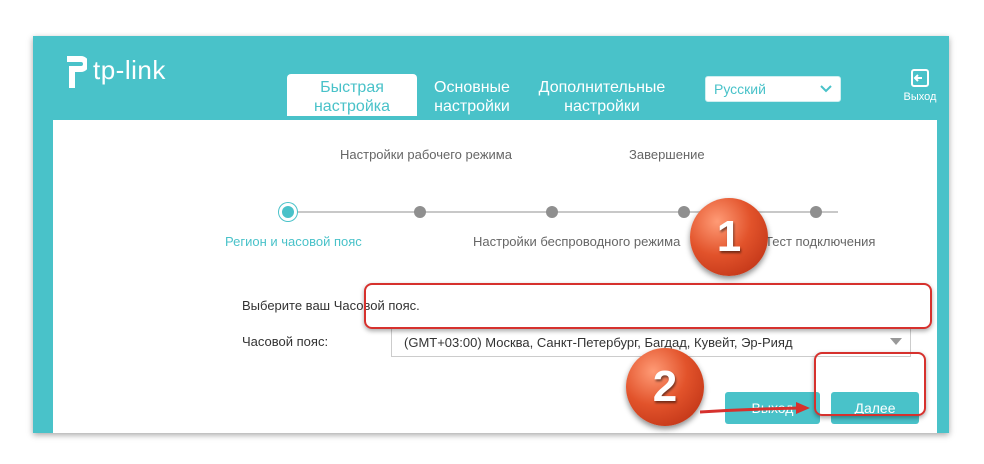 The height and width of the screenshot is (464, 984). What do you see at coordinates (740, 89) in the screenshot?
I see `language-value: Русский` at bounding box center [740, 89].